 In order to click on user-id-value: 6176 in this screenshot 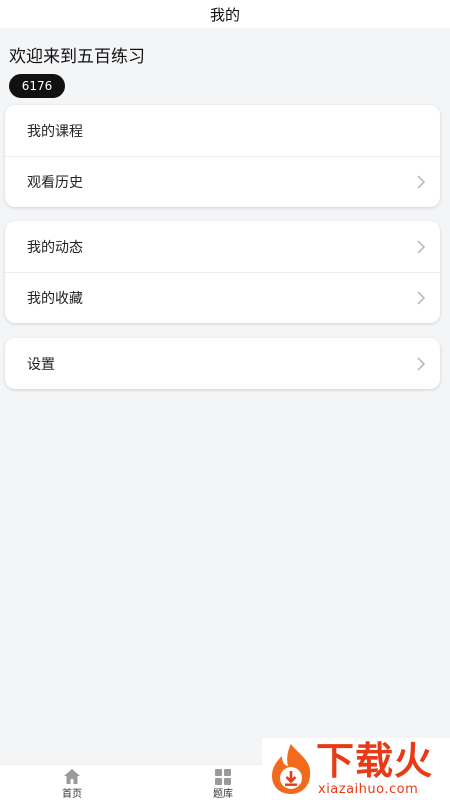, I will do `click(37, 86)`.